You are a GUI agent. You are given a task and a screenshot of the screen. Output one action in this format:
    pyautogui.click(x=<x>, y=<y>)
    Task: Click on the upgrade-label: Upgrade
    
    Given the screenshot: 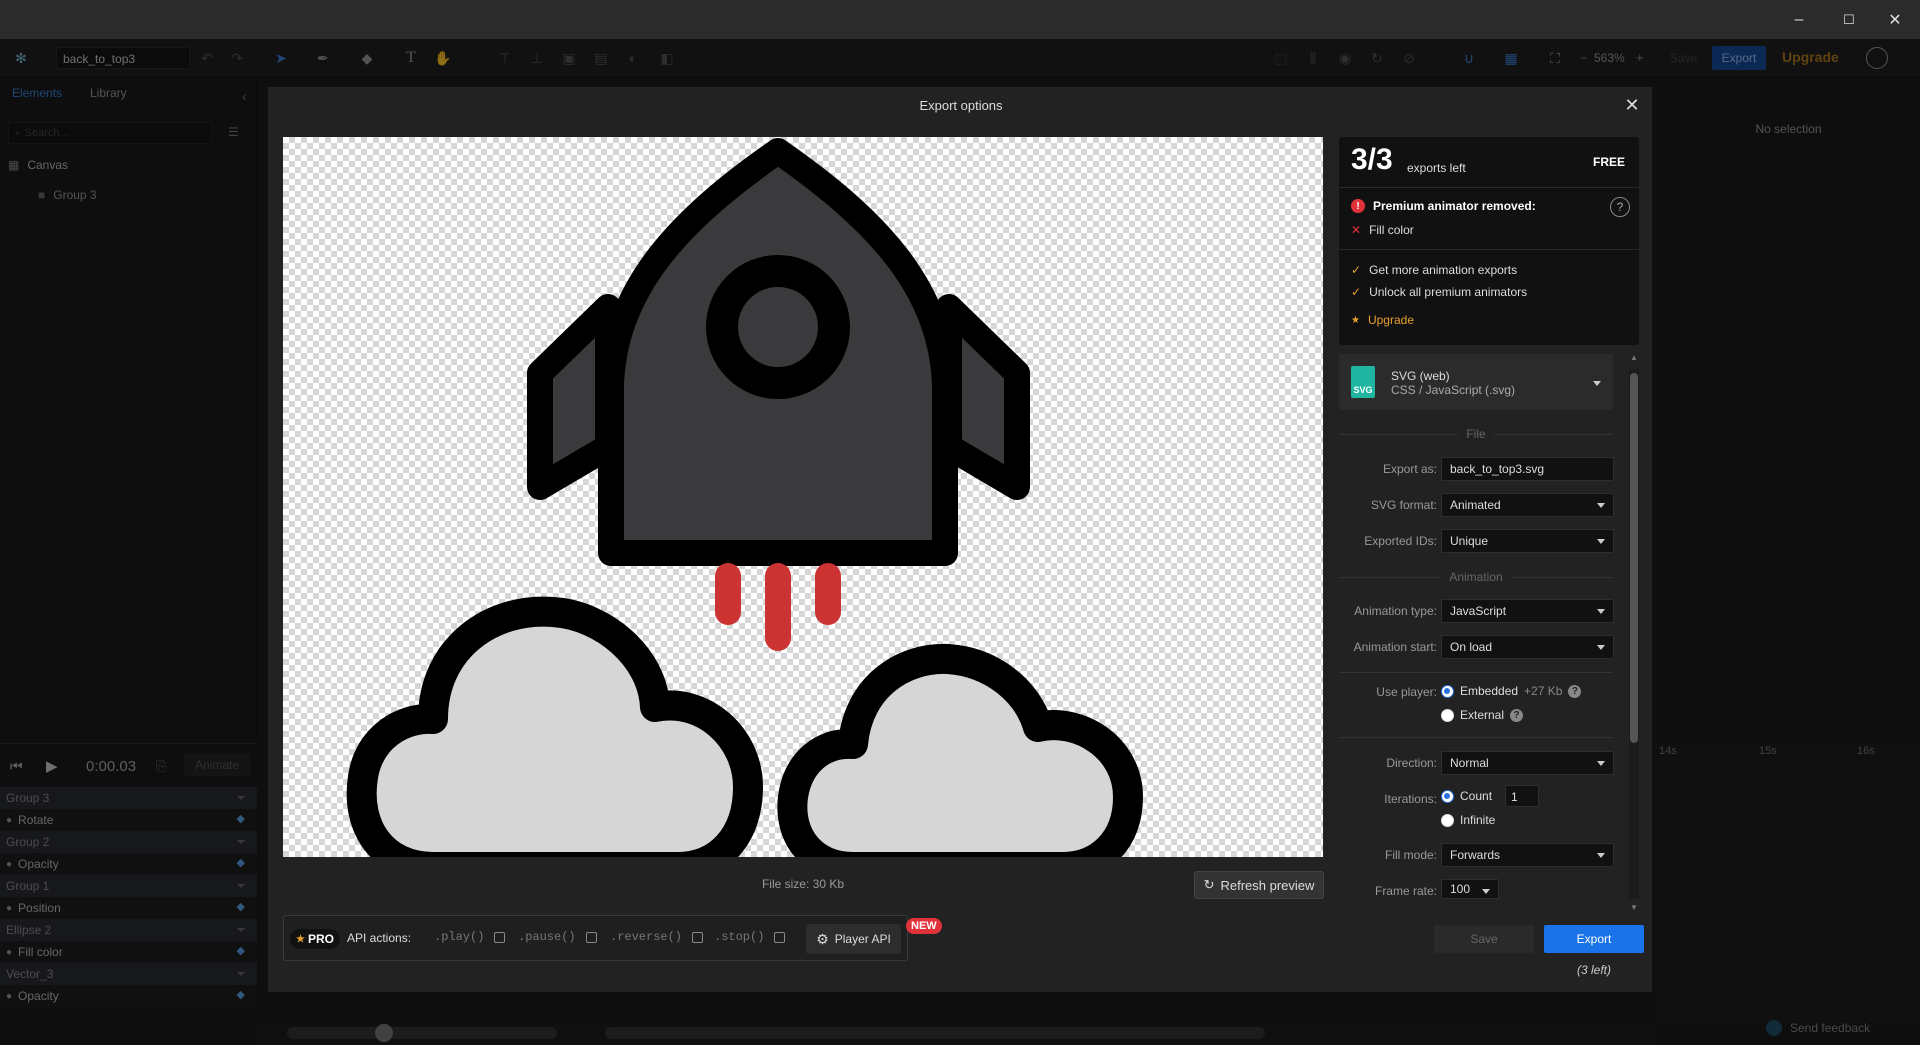 What is the action you would take?
    pyautogui.click(x=1390, y=320)
    